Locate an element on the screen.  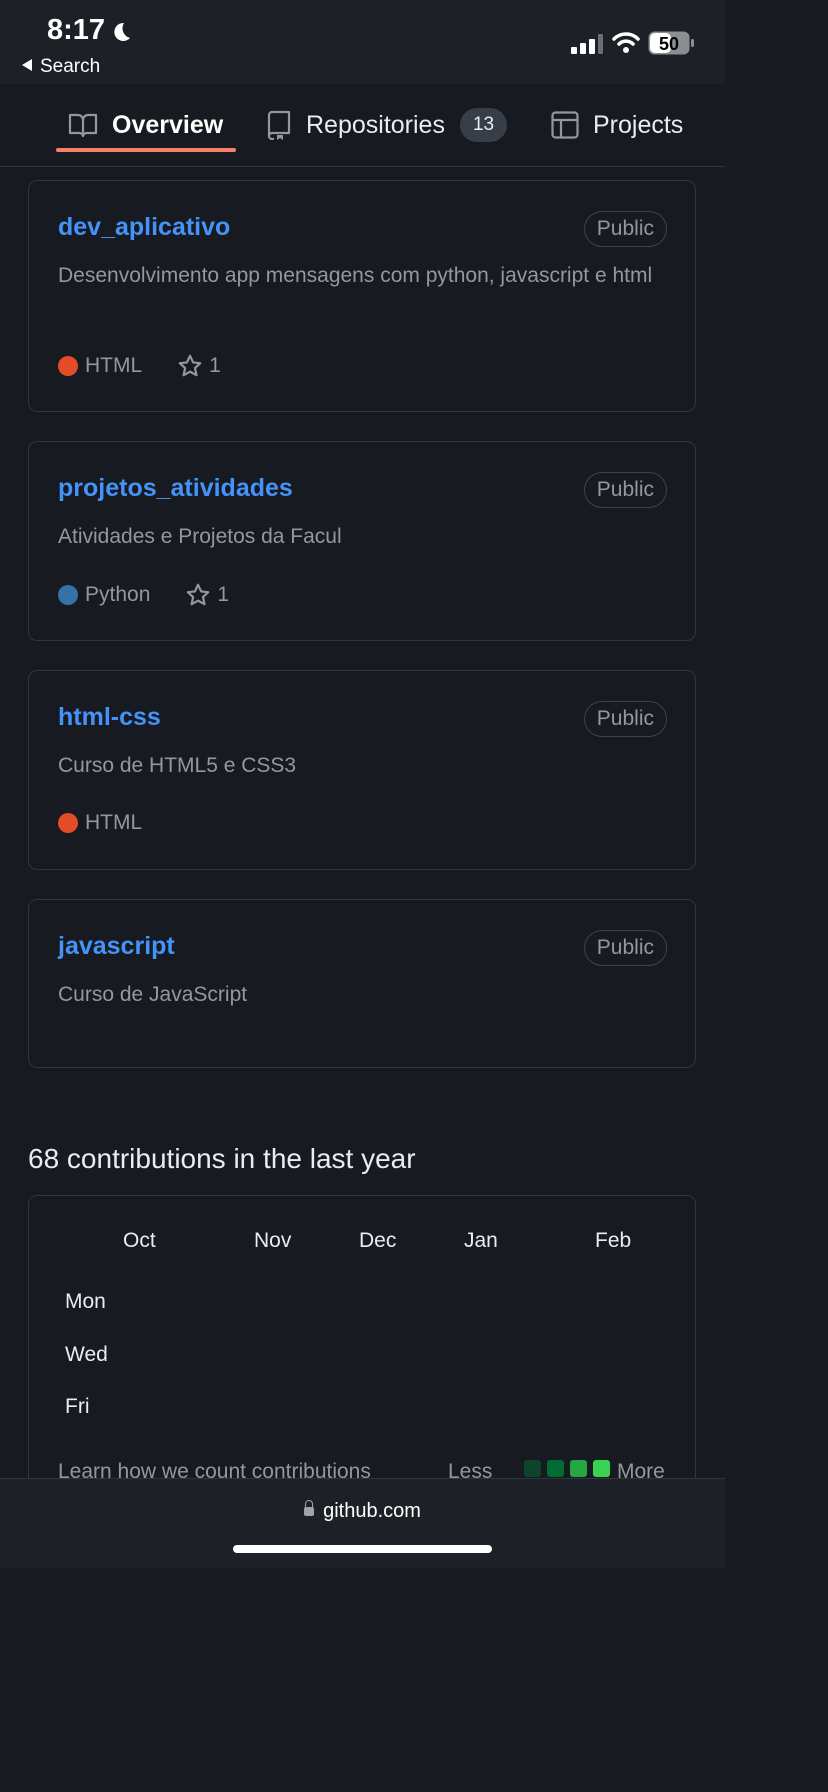
clock: 8:17 is located at coordinates (76, 30).